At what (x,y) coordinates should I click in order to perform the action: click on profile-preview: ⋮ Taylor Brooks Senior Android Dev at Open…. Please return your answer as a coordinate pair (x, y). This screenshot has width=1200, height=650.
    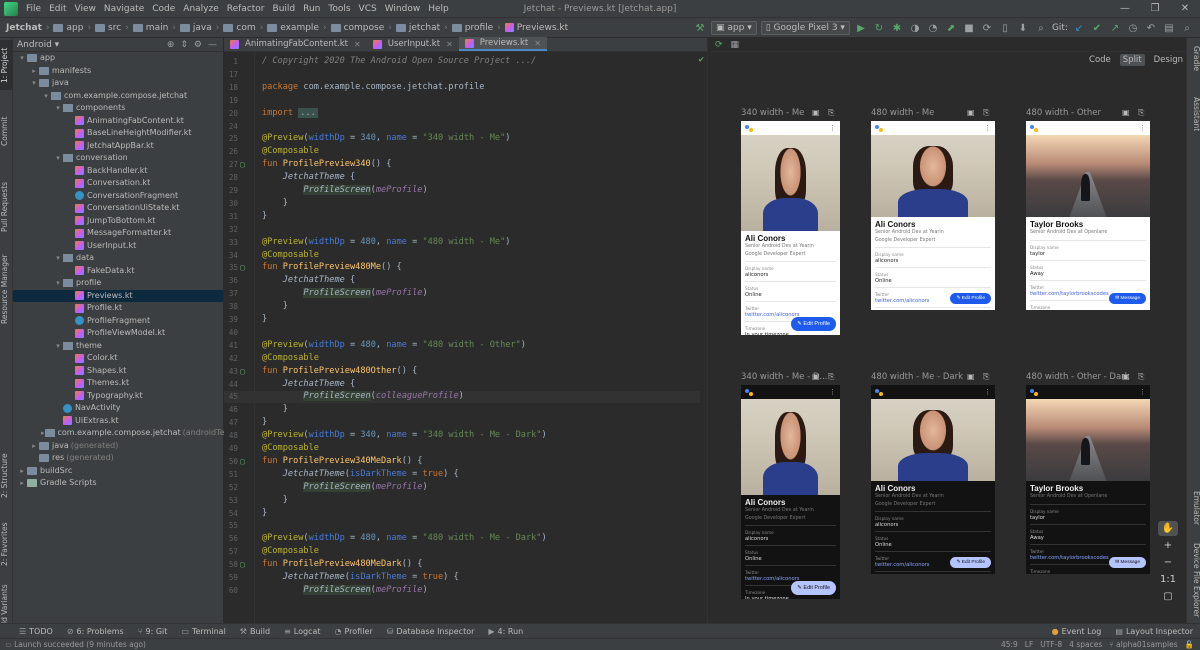
    Looking at the image, I should click on (1088, 215).